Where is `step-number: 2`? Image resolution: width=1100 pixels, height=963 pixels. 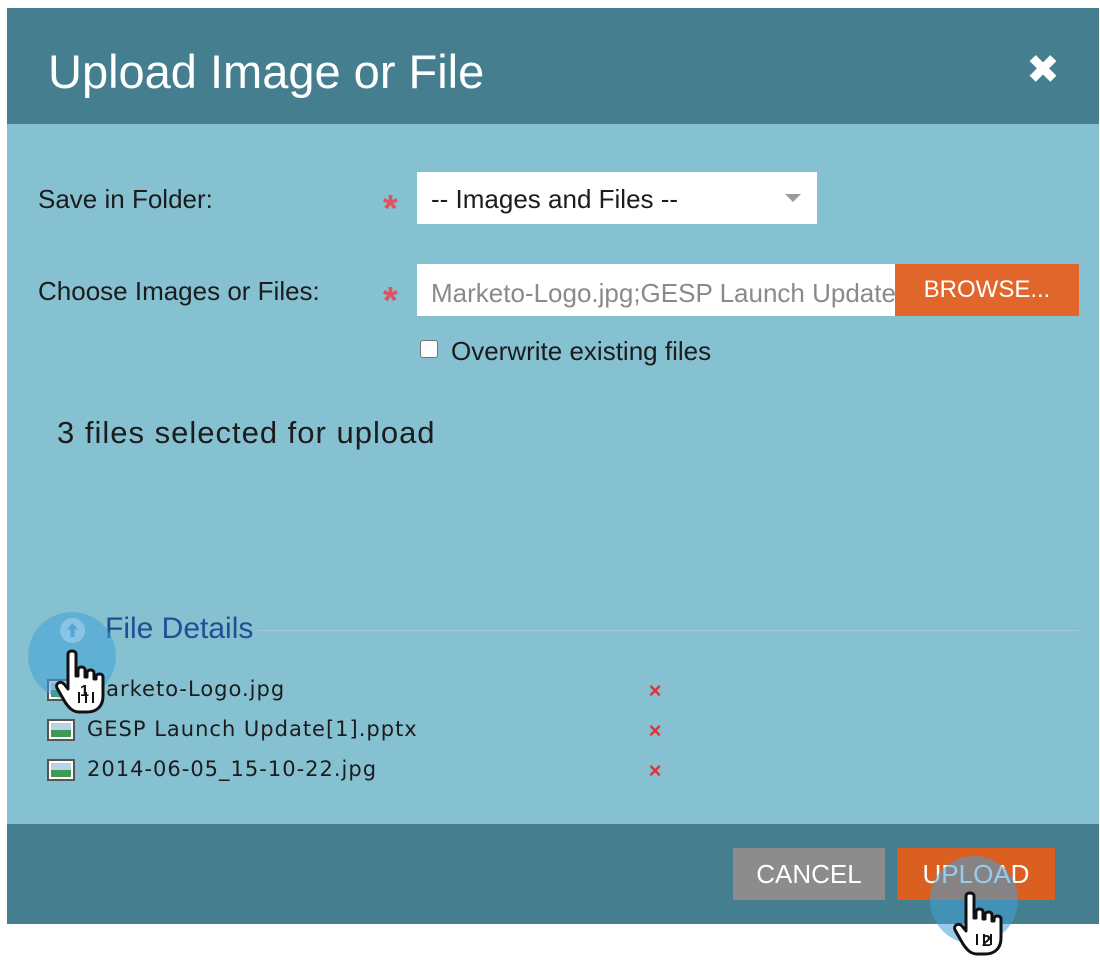 step-number: 2 is located at coordinates (986, 941).